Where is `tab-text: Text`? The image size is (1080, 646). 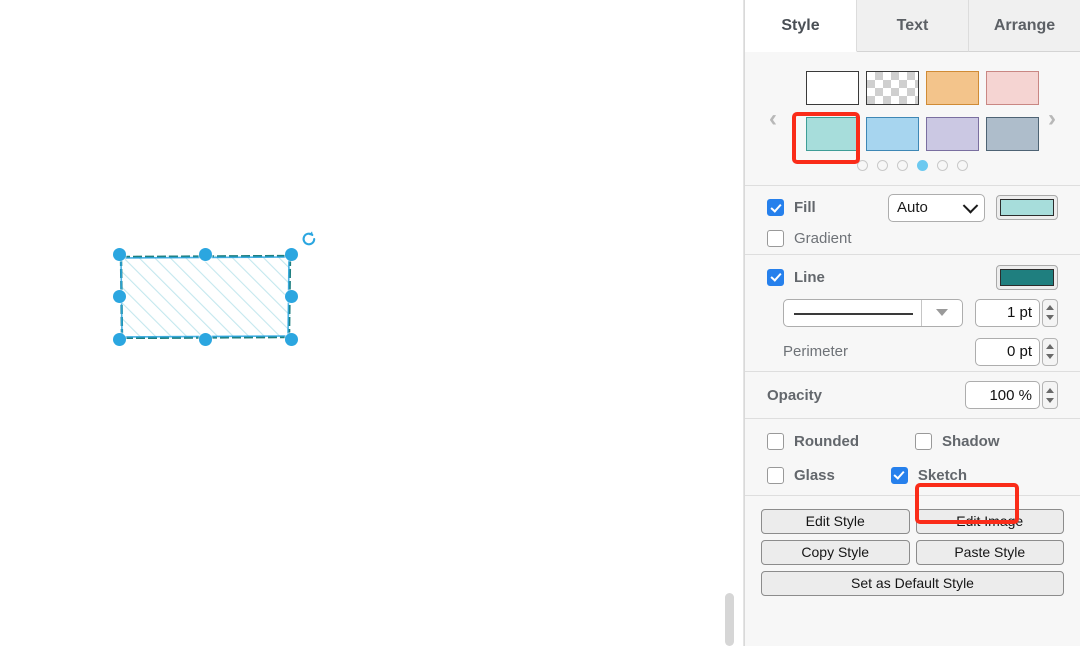 tab-text: Text is located at coordinates (913, 26).